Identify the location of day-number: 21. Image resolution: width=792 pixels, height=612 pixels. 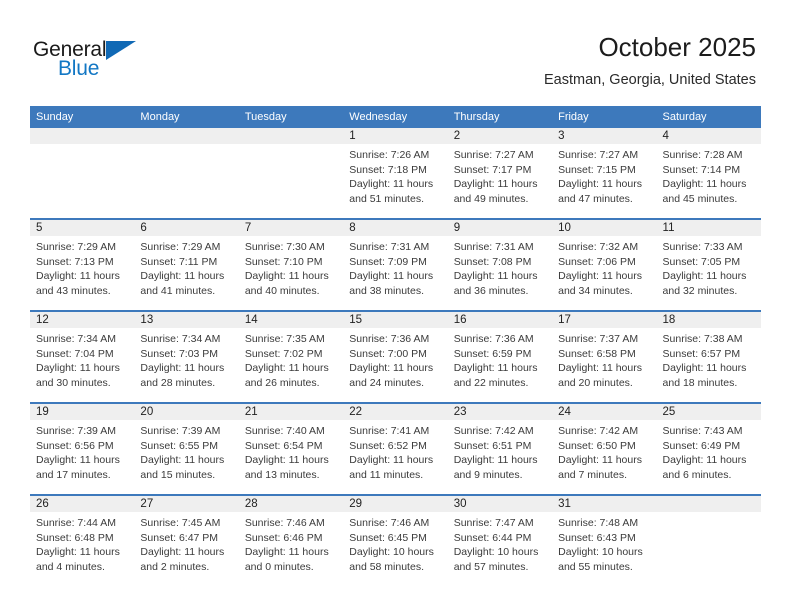
(291, 412).